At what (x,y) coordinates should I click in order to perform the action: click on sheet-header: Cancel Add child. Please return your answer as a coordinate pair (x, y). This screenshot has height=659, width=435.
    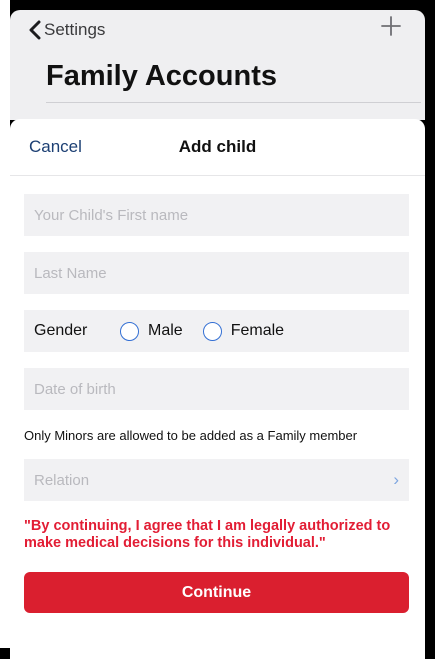
    Looking at the image, I should click on (217, 147).